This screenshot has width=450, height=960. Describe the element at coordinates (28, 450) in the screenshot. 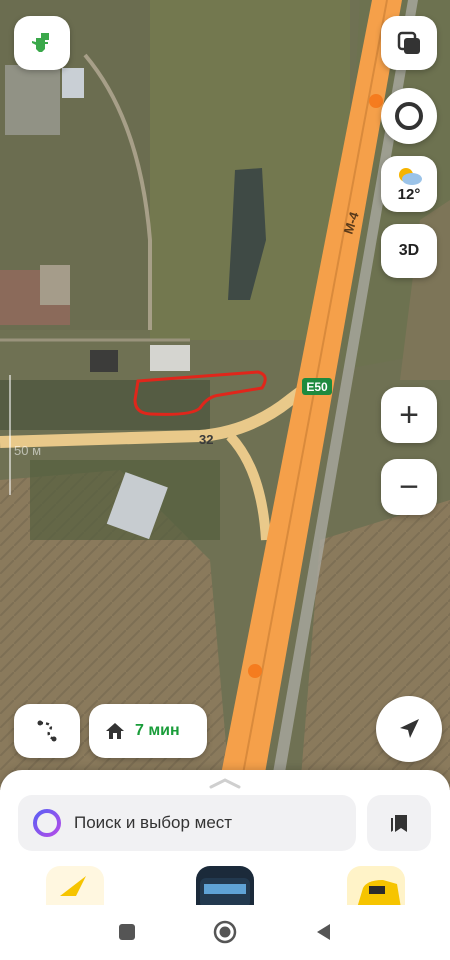

I see `scale-label: 50 м` at that location.